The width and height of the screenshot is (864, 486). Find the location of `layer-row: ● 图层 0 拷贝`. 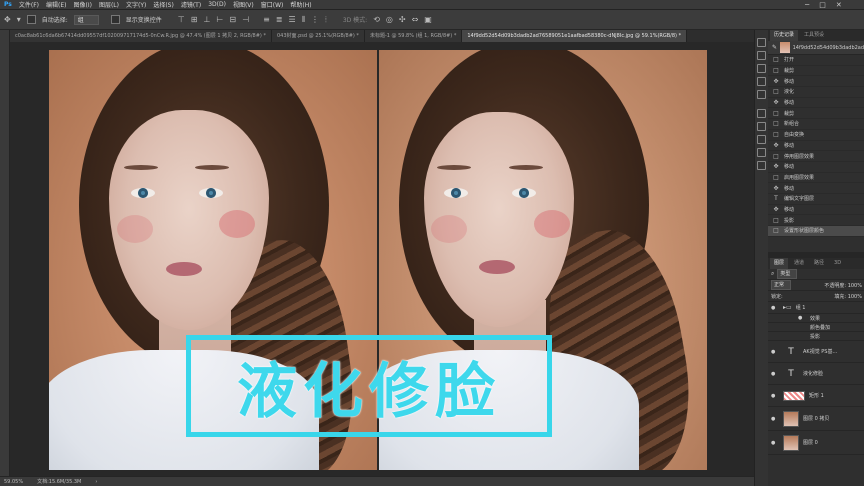

layer-row: ● 图层 0 拷贝 is located at coordinates (816, 419).